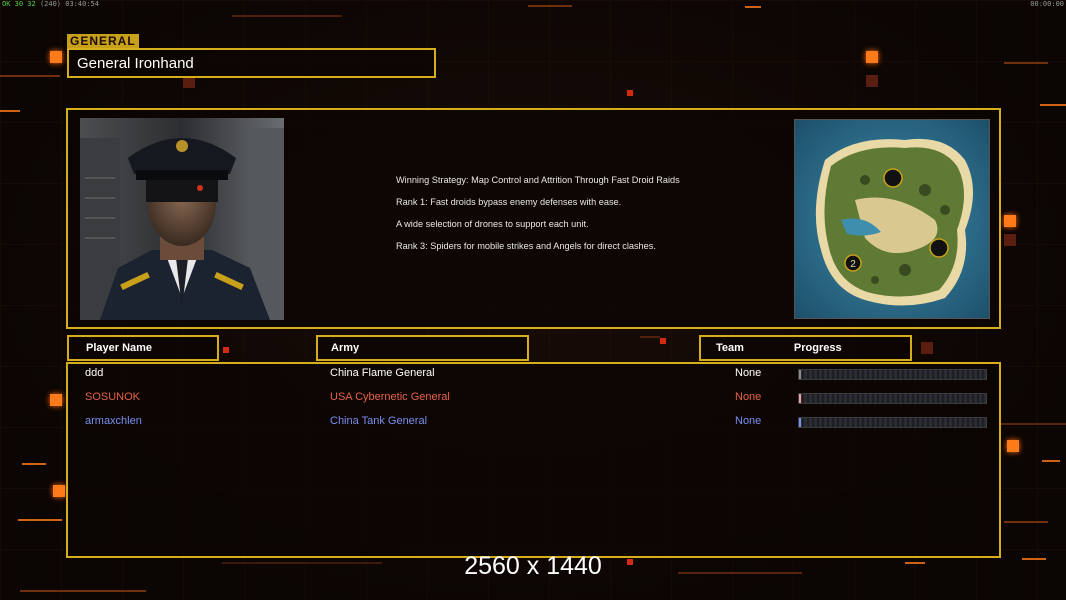 The width and height of the screenshot is (1066, 600). Describe the element at coordinates (113, 421) in the screenshot. I see `player-name: armaxchlen` at that location.